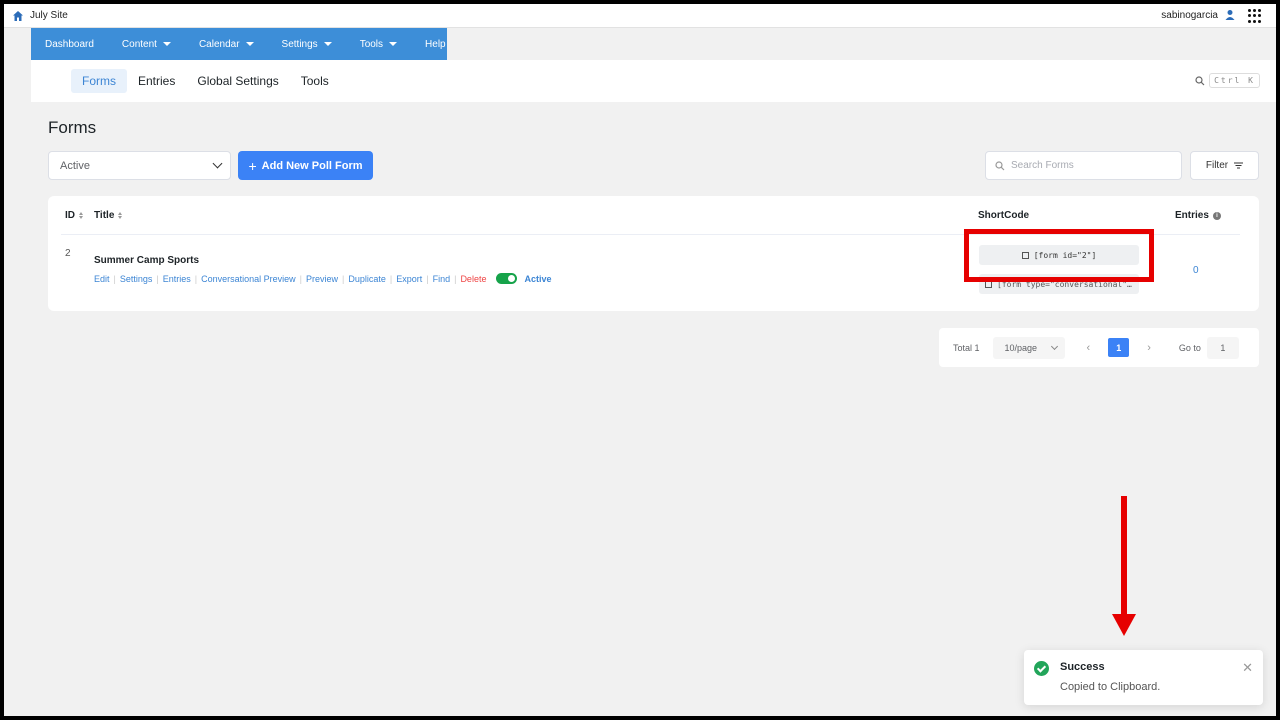 The width and height of the screenshot is (1280, 720). What do you see at coordinates (507, 278) in the screenshot?
I see `status-toggle` at bounding box center [507, 278].